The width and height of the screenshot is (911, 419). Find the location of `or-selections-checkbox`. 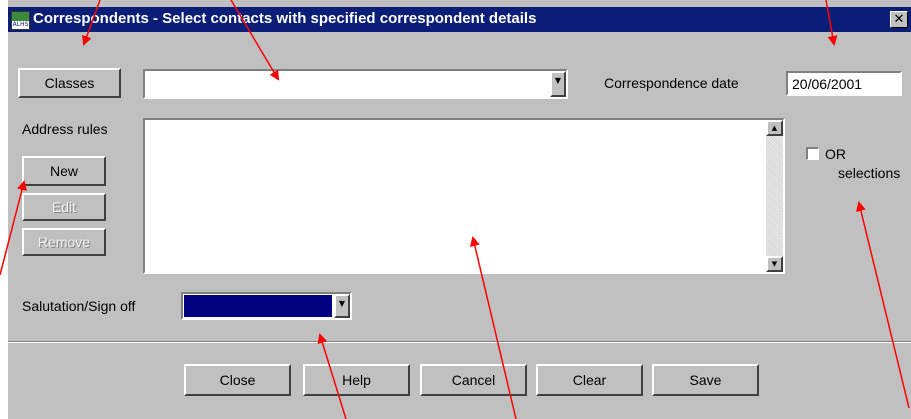

or-selections-checkbox is located at coordinates (812, 153).